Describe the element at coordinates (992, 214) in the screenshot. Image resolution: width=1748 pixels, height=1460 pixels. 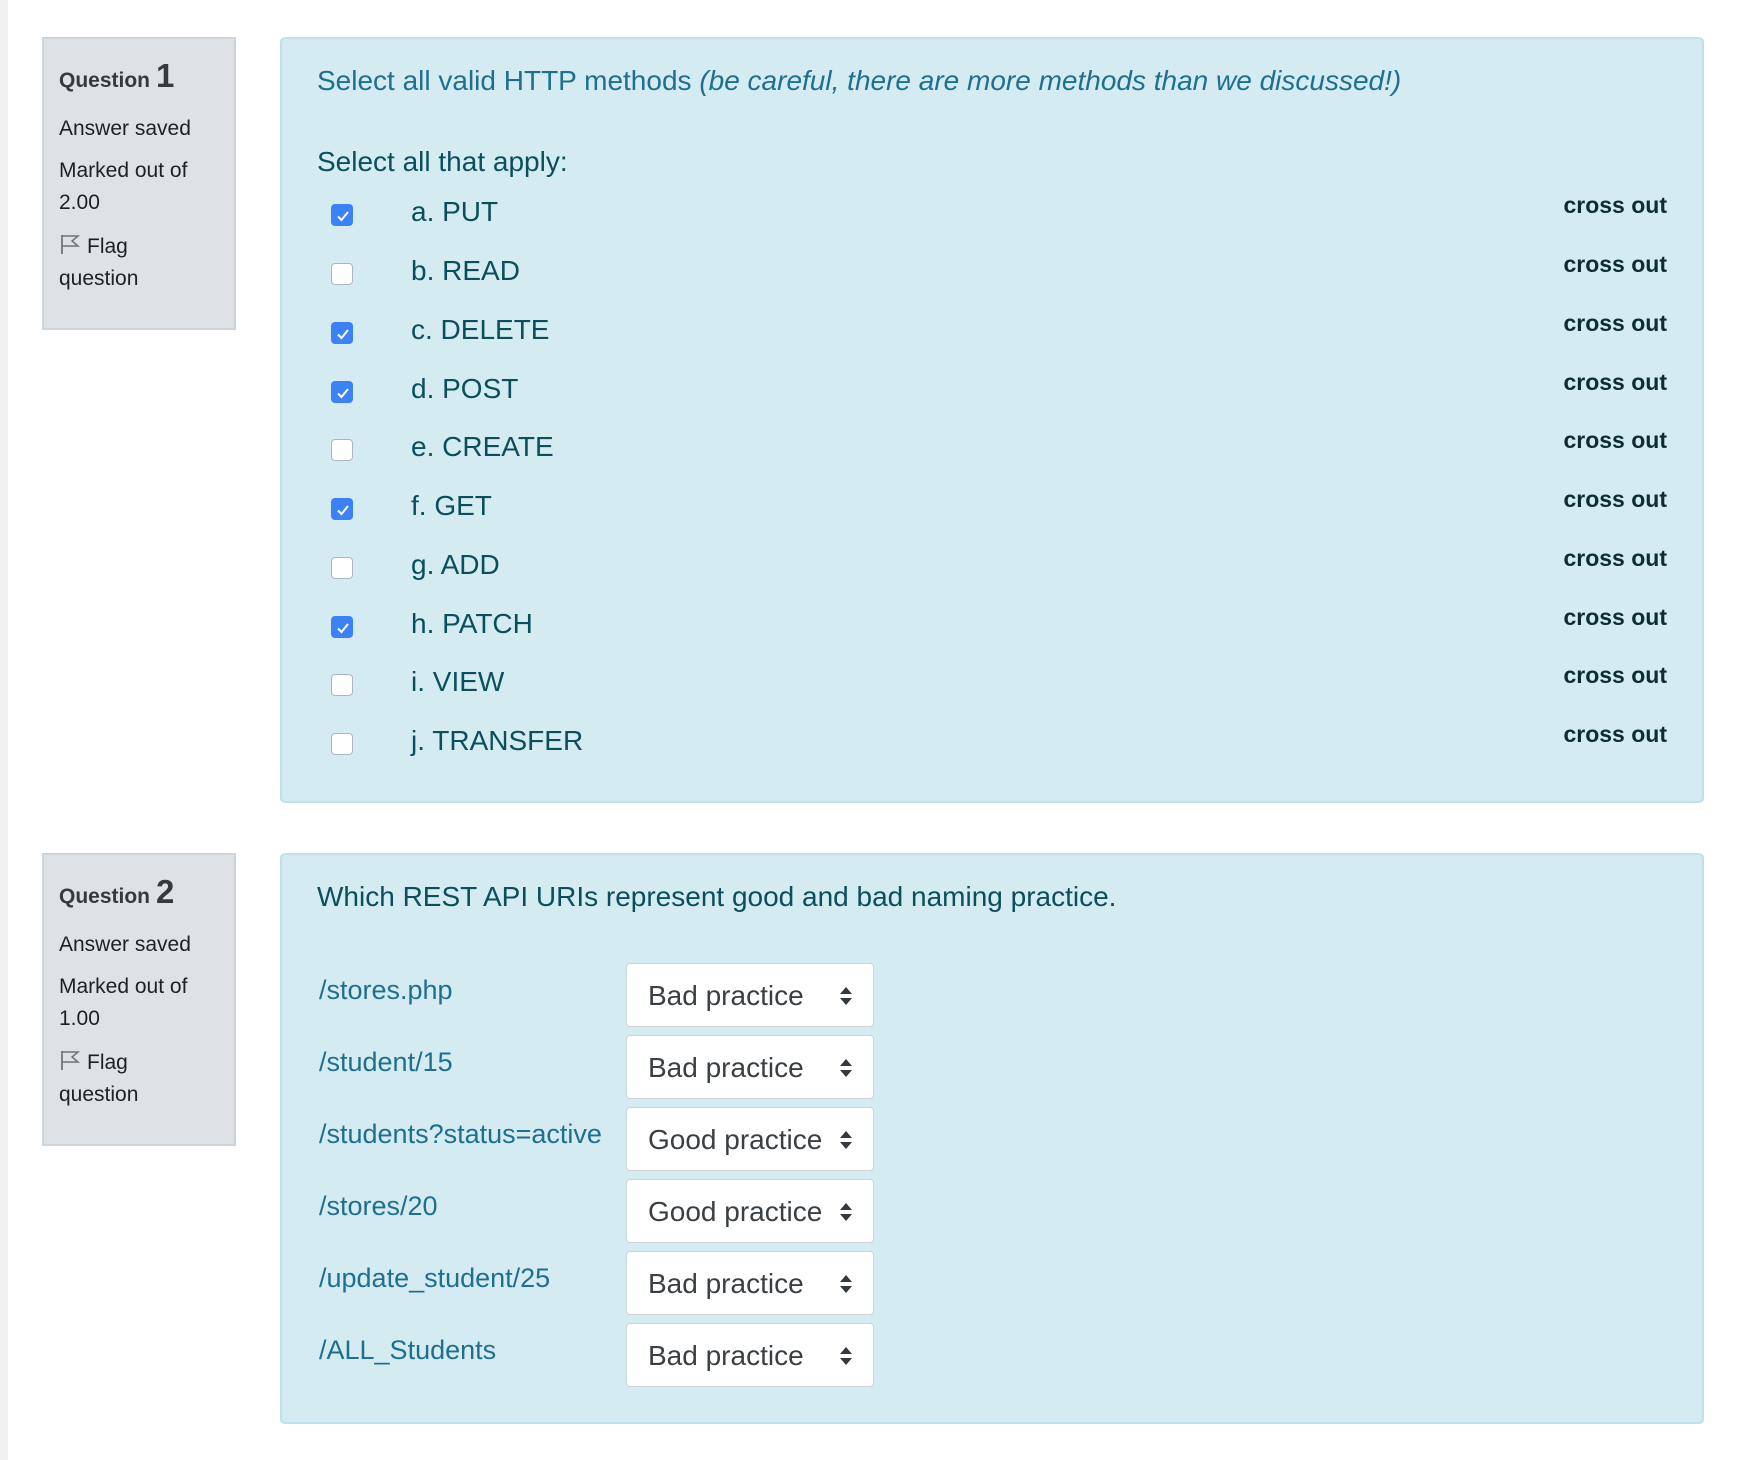
I see `answer-option: a. PUT cross out` at that location.